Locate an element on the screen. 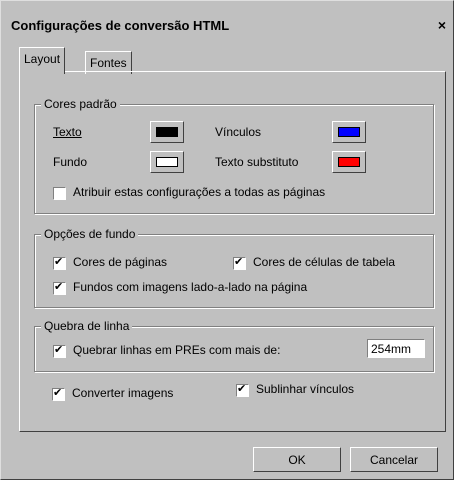 The image size is (454, 480). checkbox-quebrar-linhas is located at coordinates (59, 350).